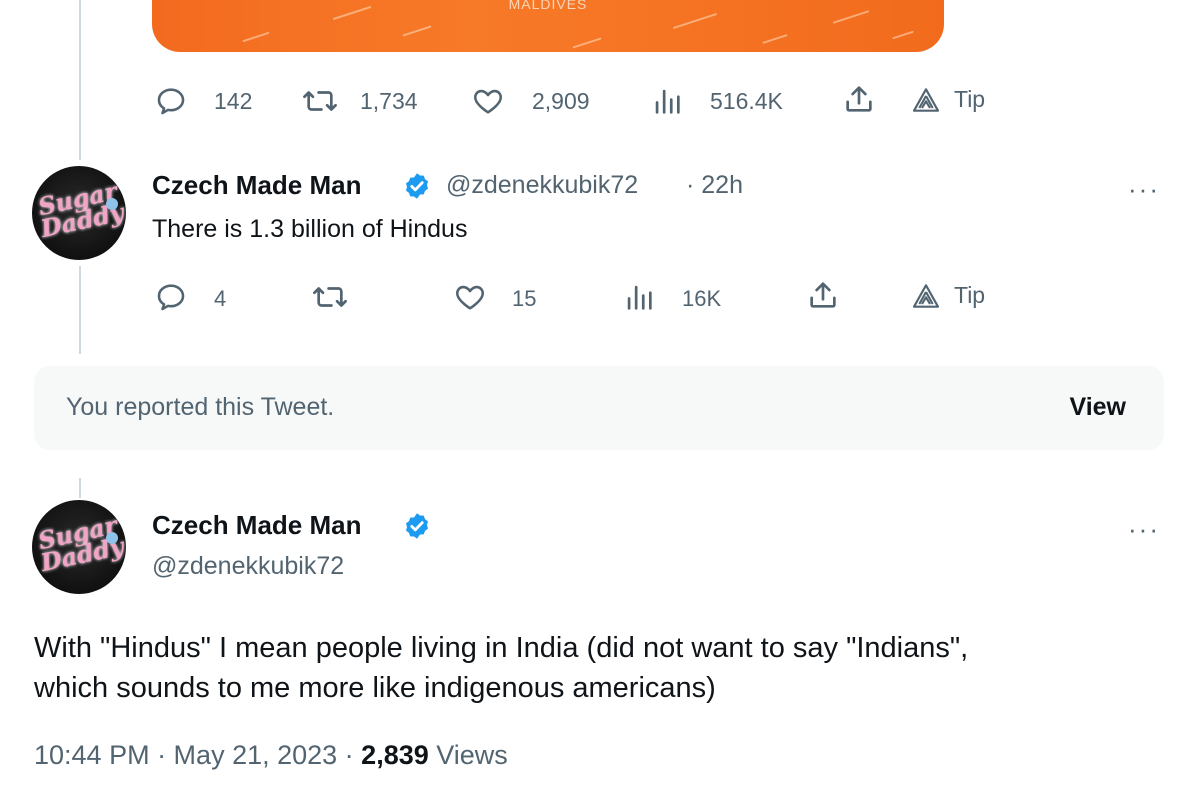  I want to click on reply-count: 142, so click(233, 101).